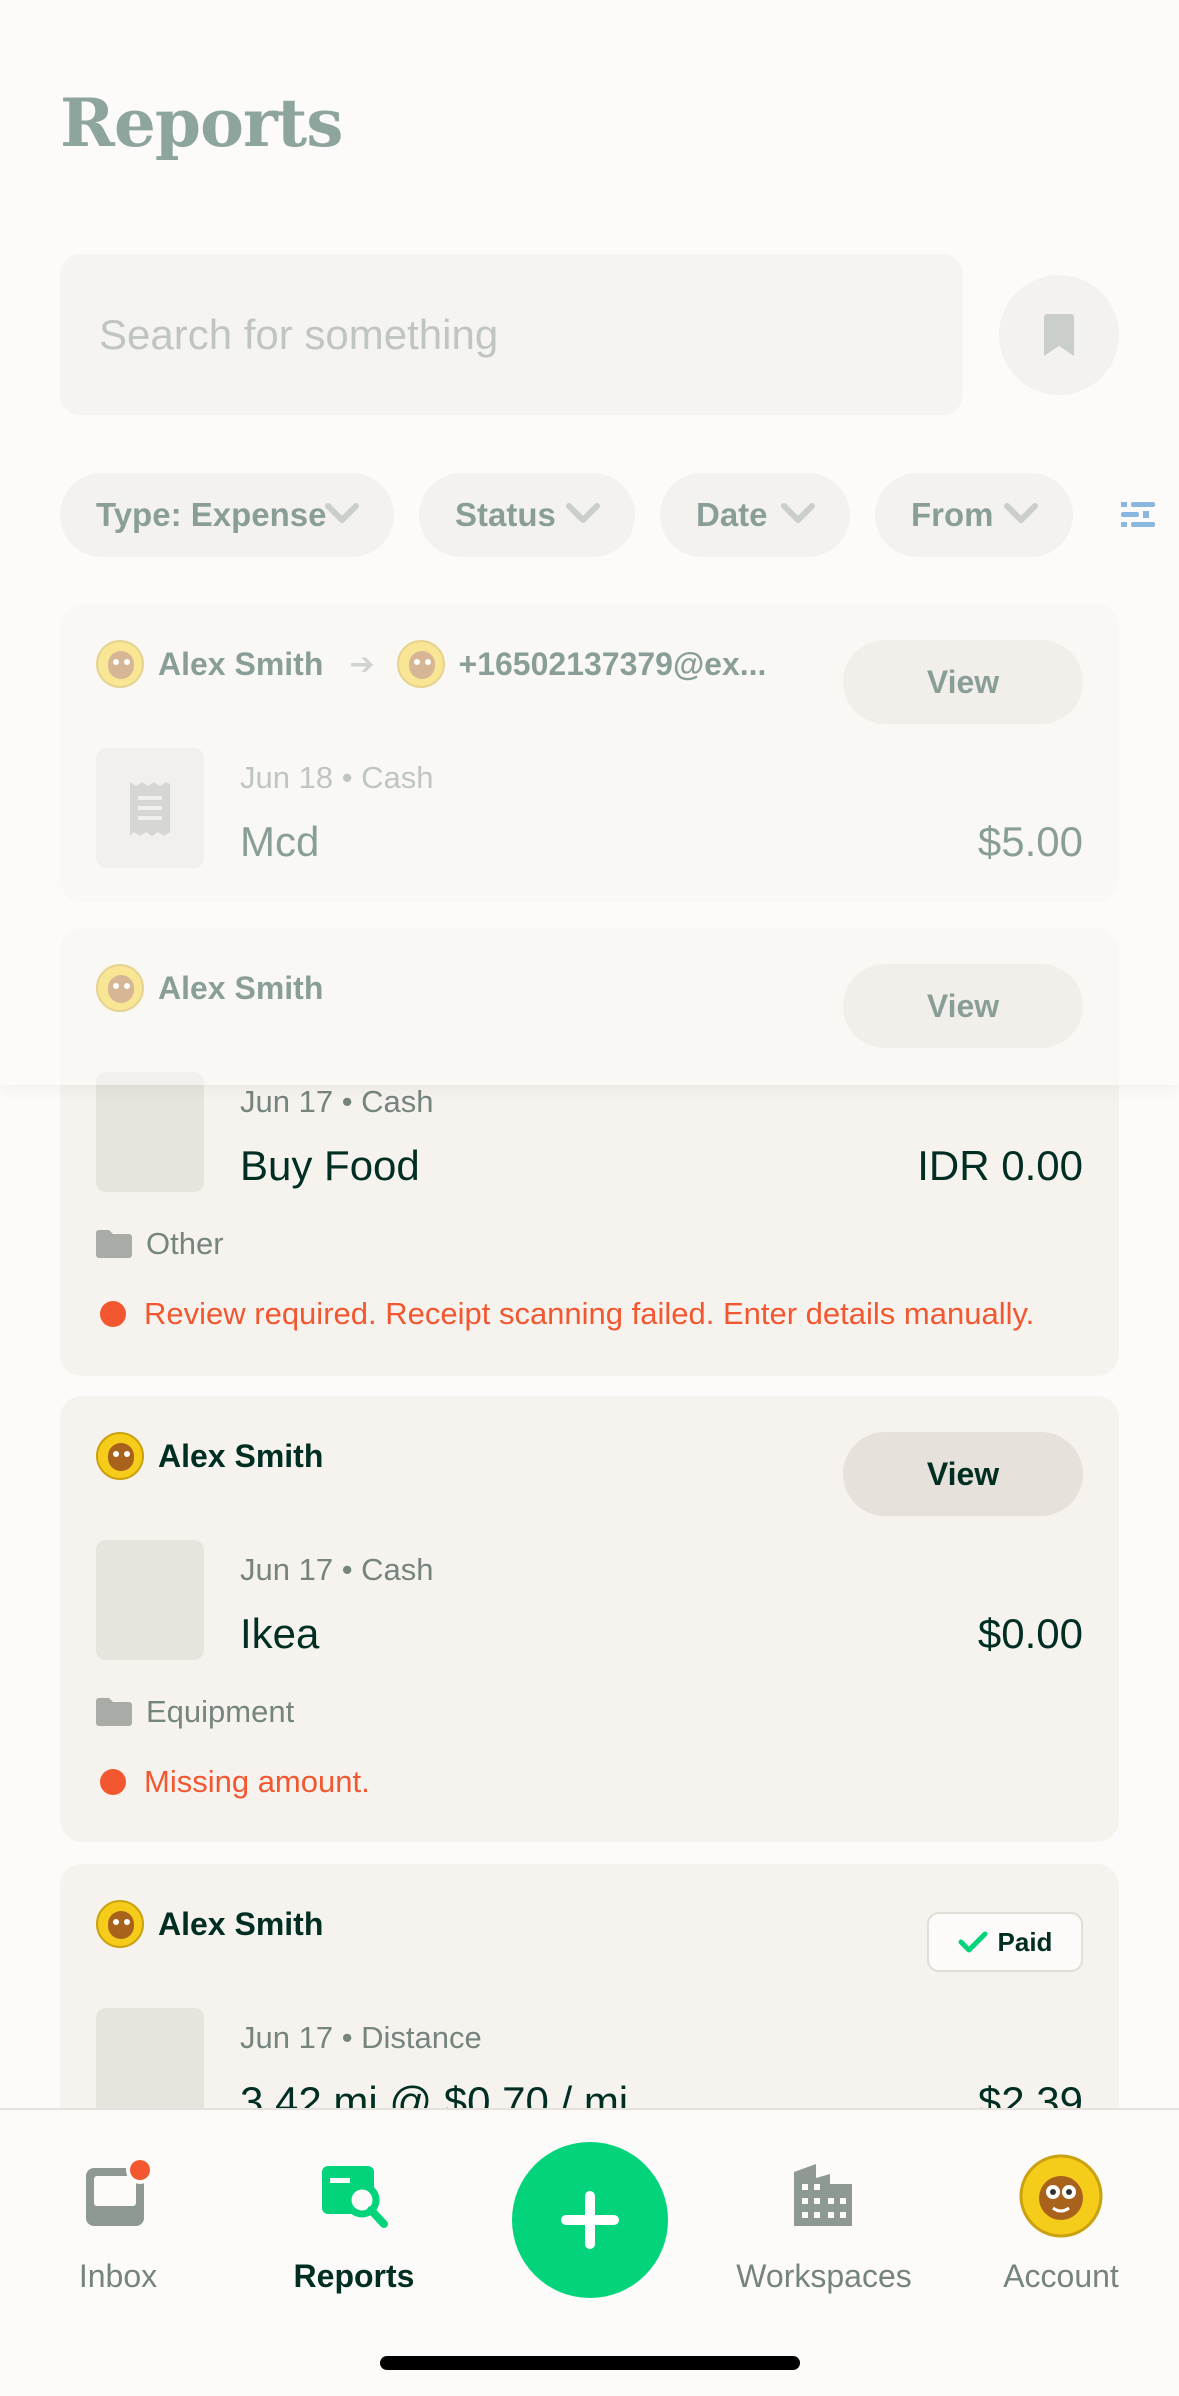 This screenshot has height=2396, width=1179. I want to click on violation-message: Missing amount., so click(235, 1782).